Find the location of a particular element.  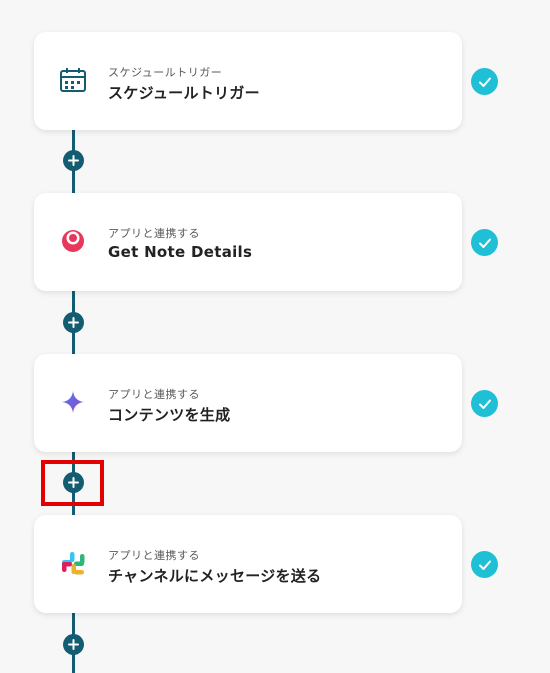

calendar-clock-icon is located at coordinates (73, 80).